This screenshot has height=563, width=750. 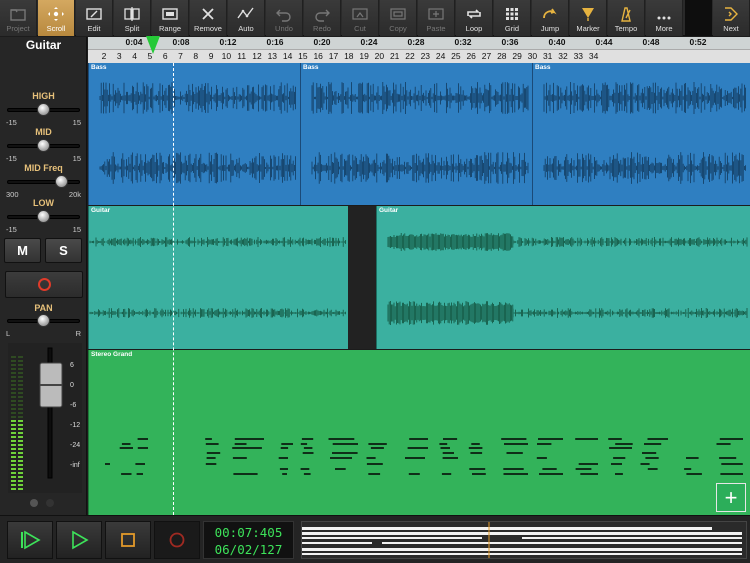 I want to click on eq-low-max: 15, so click(x=76, y=229).